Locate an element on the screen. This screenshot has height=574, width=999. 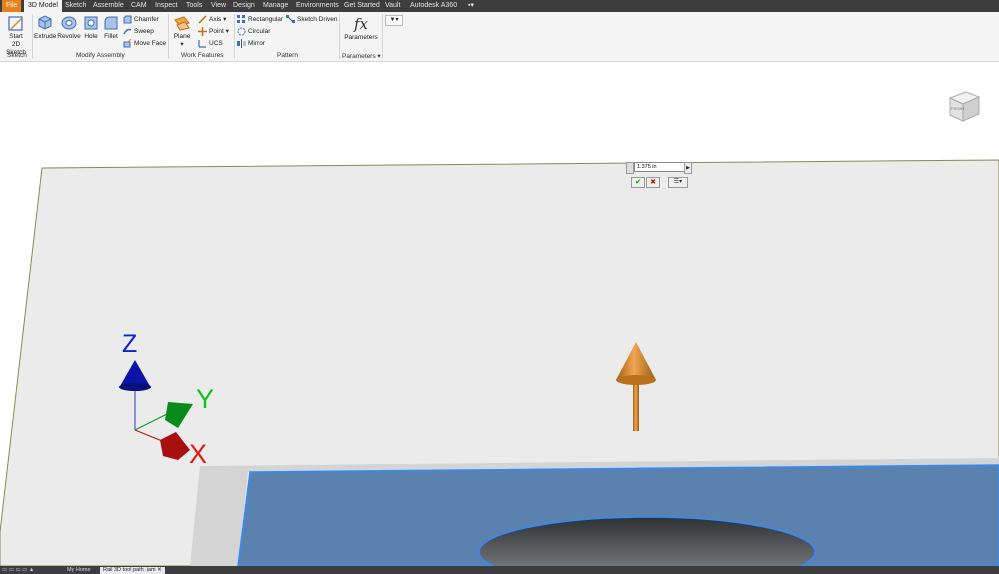
tab-document-label: Rail 3D tool path .iam is located at coordinates (129, 570).